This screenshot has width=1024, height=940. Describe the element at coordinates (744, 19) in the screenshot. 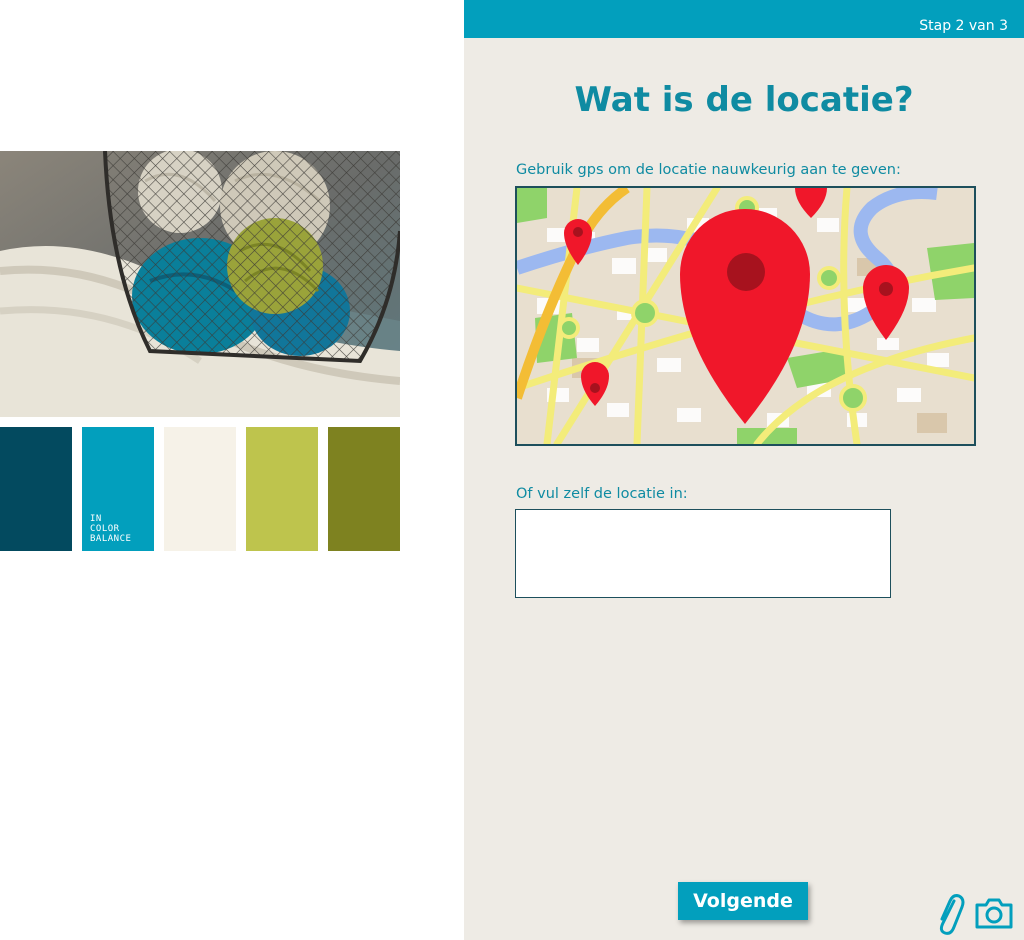

I see `top-bar: Stap 2 van 3` at that location.